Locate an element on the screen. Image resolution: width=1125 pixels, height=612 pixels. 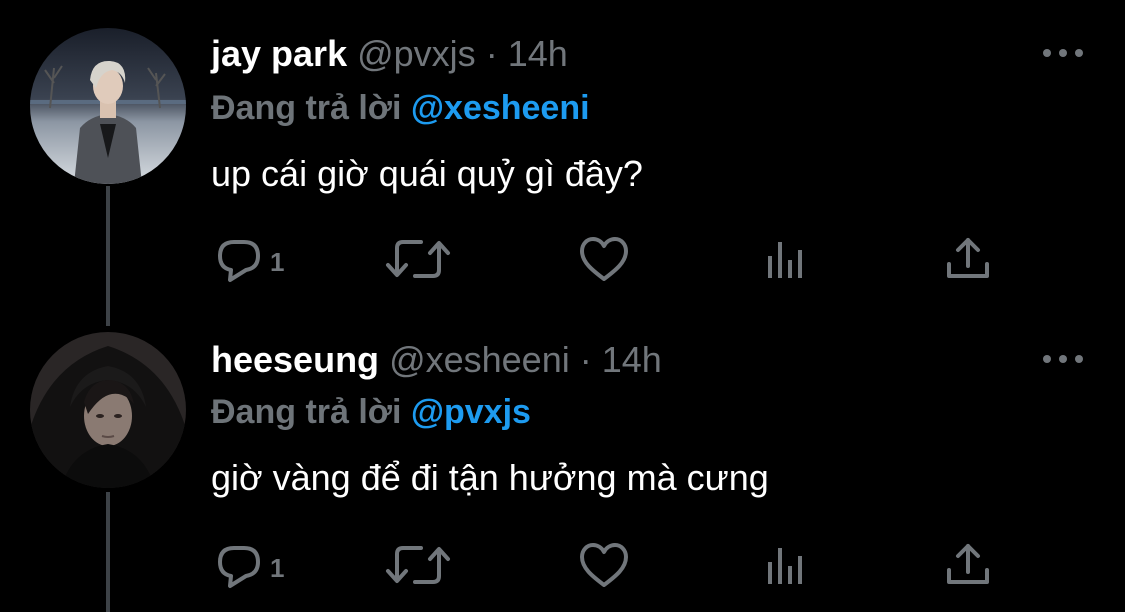
tweet-header: heeseung @xesheeni · 14h is located at coordinates (436, 360).